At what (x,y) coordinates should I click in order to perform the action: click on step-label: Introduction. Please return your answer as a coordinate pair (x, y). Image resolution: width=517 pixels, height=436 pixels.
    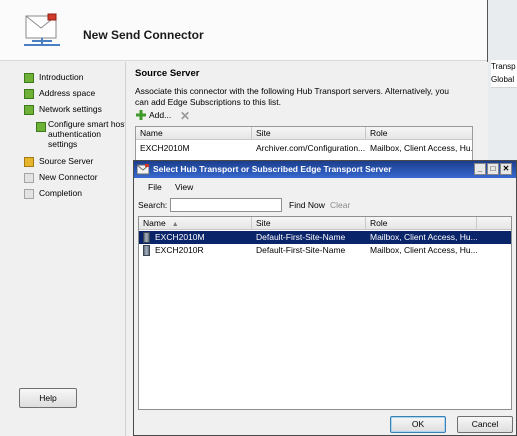
    Looking at the image, I should click on (61, 77).